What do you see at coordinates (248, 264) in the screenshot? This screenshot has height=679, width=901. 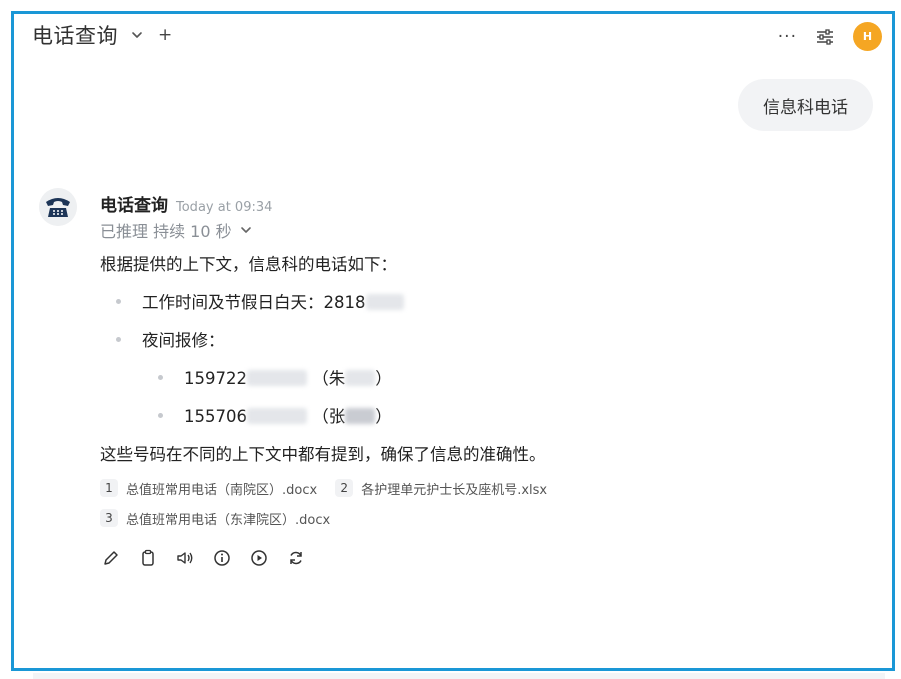 I see `answer-intro: 根据提供的上下文，信息科的电话如下：` at bounding box center [248, 264].